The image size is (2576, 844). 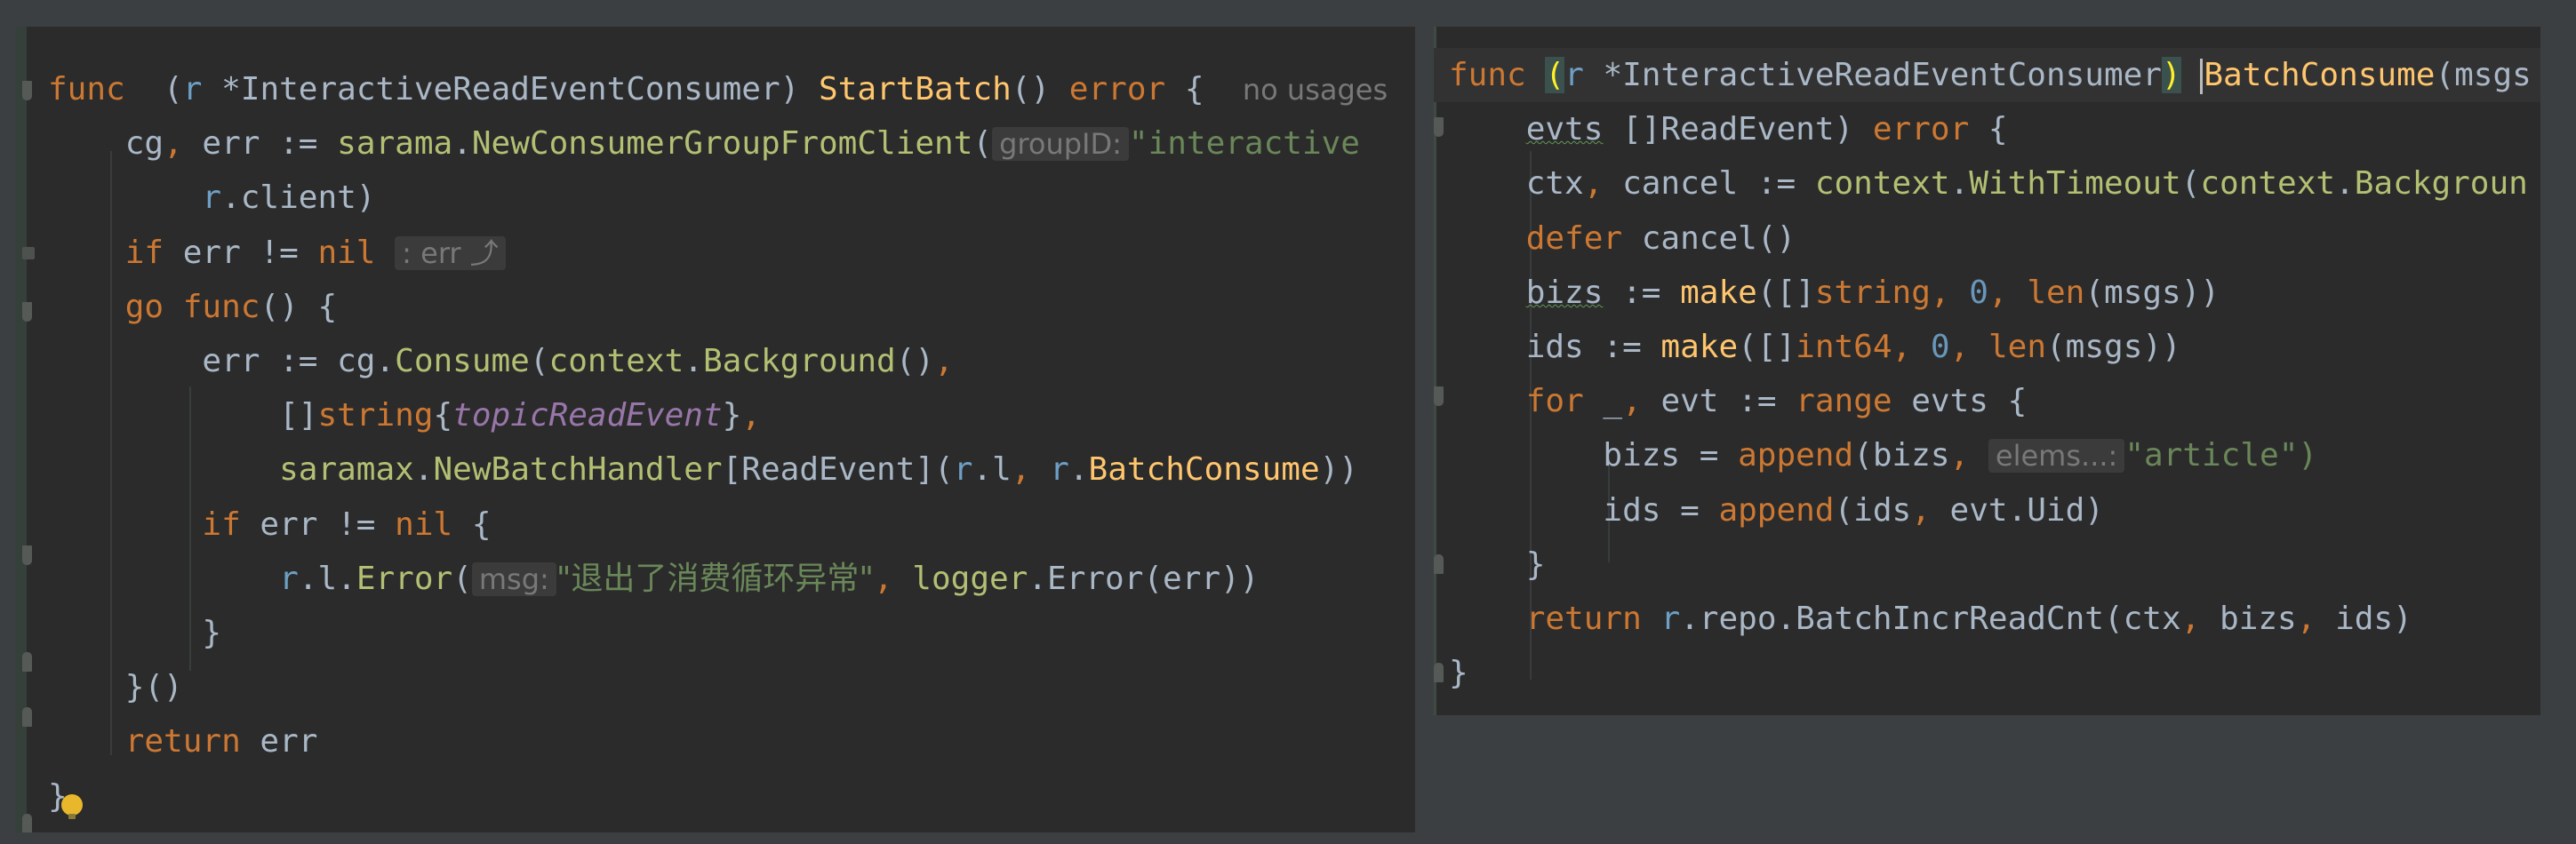 What do you see at coordinates (1516, 184) in the screenshot?
I see `code-token: ctx` at bounding box center [1516, 184].